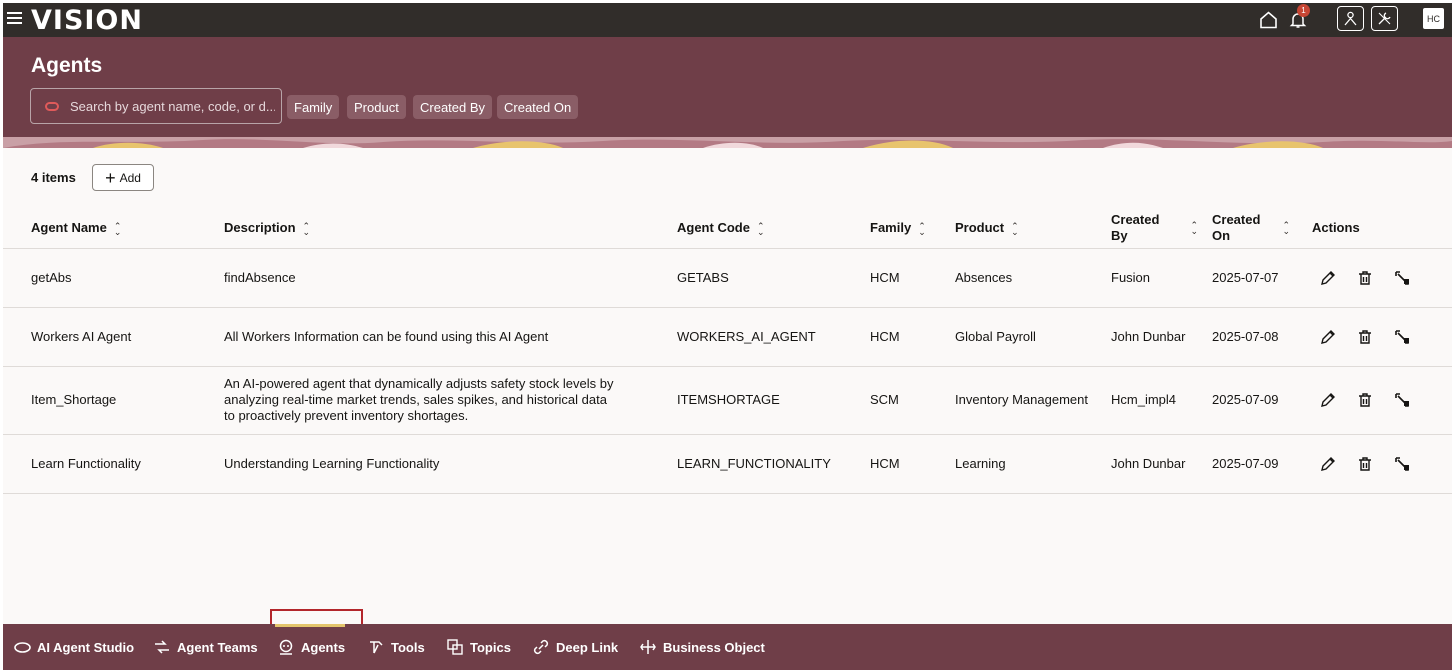  What do you see at coordinates (773, 228) in the screenshot?
I see `column-header-agent-code: Agent Code ⌃ ⌄` at bounding box center [773, 228].